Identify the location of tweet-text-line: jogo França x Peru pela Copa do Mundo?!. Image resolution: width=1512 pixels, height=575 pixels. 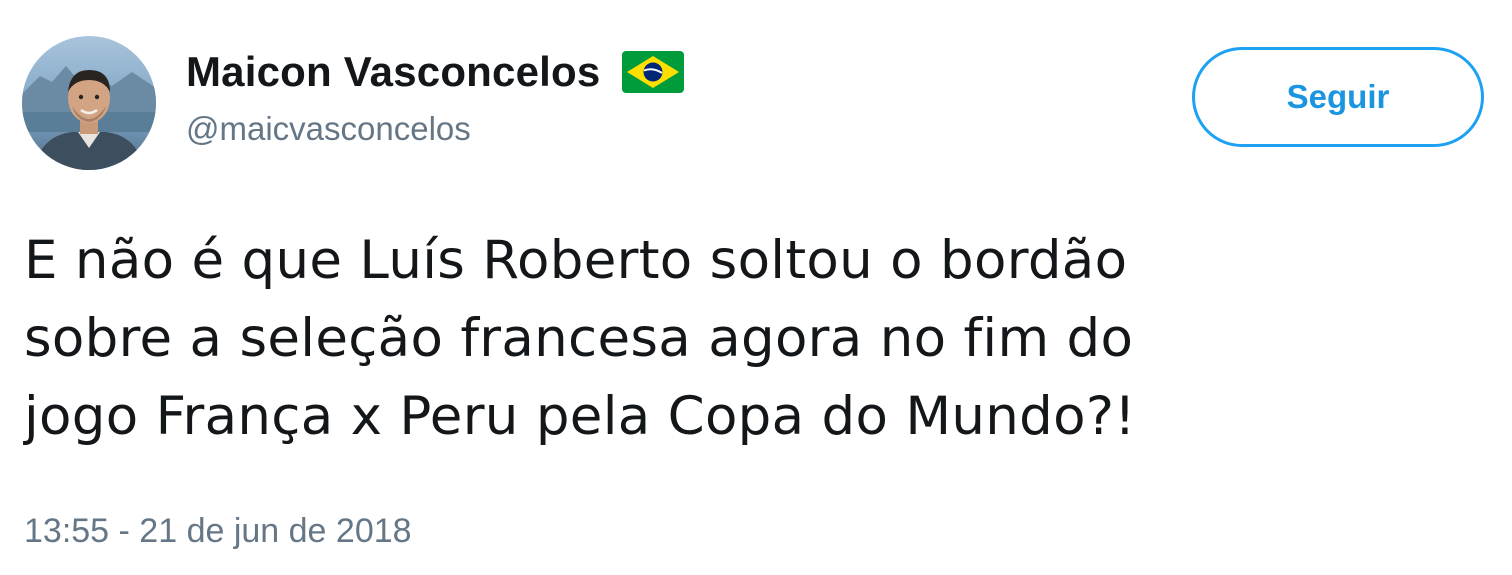
(580, 416).